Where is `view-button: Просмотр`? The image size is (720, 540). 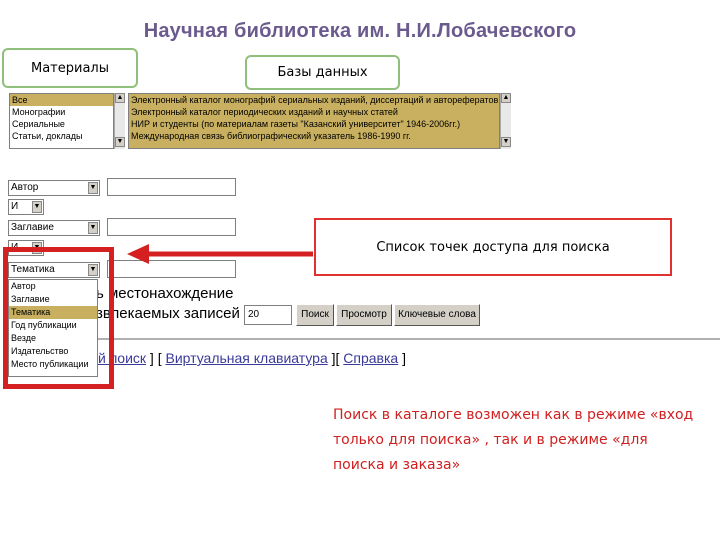 view-button: Просмотр is located at coordinates (364, 315).